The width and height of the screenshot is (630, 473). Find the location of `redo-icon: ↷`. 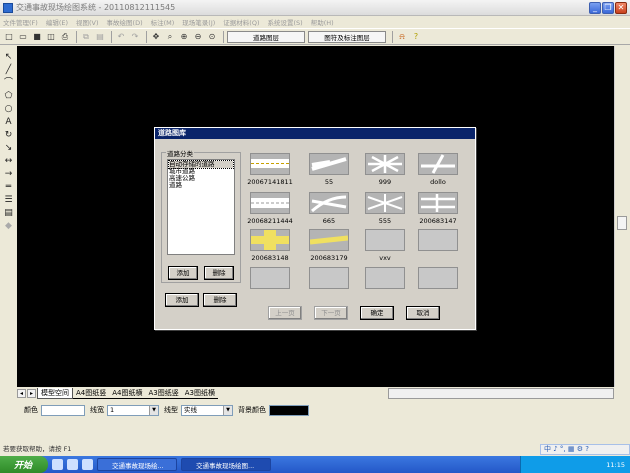

redo-icon: ↷ is located at coordinates (135, 37).